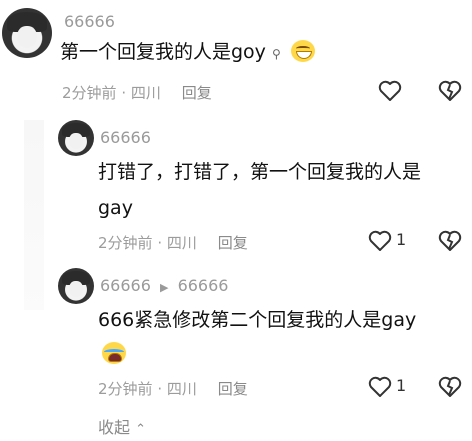 Image resolution: width=472 pixels, height=441 pixels. Describe the element at coordinates (163, 52) in the screenshot. I see `comment-text-body: 第一个回复我的人是goy` at that location.